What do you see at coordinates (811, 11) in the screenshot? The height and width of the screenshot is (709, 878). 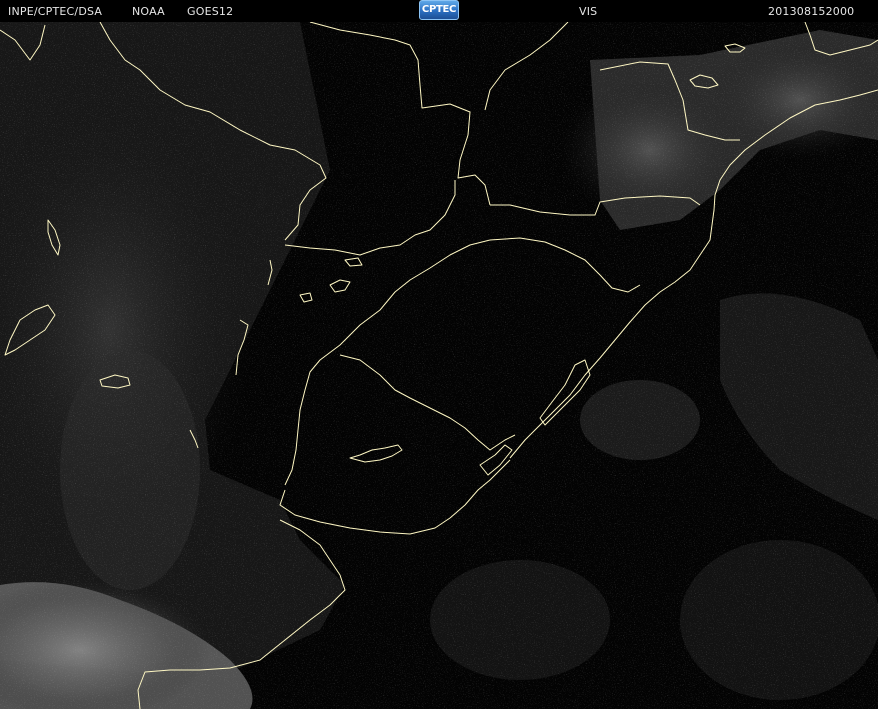 I see `timestamp-label: 201308152000` at bounding box center [811, 11].